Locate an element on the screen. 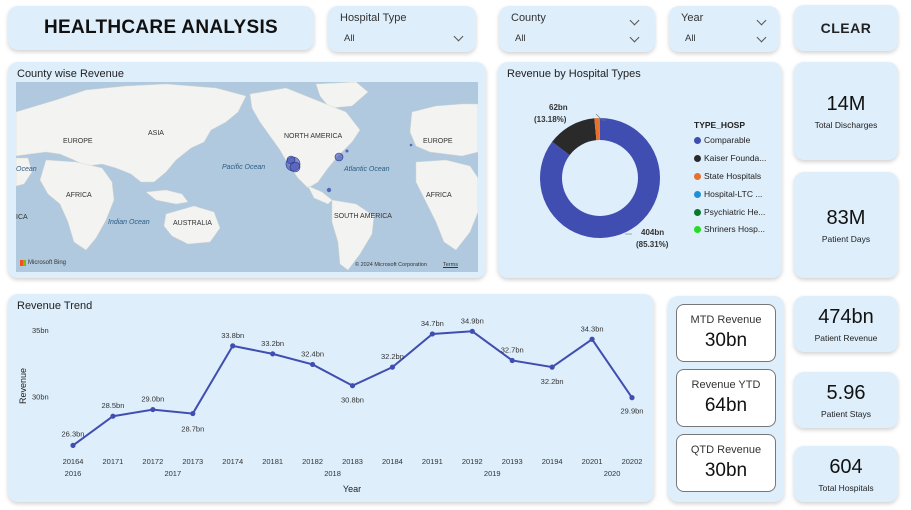 The width and height of the screenshot is (911, 510). ytd-revenue-card: Revenue YTD 64bn is located at coordinates (726, 398).